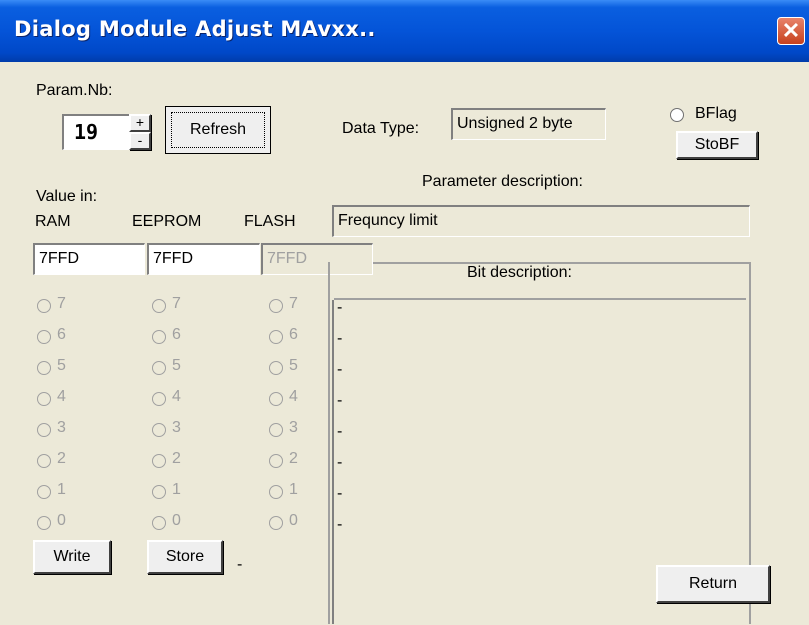  I want to click on ram-bit-4-label: 4, so click(61, 396).